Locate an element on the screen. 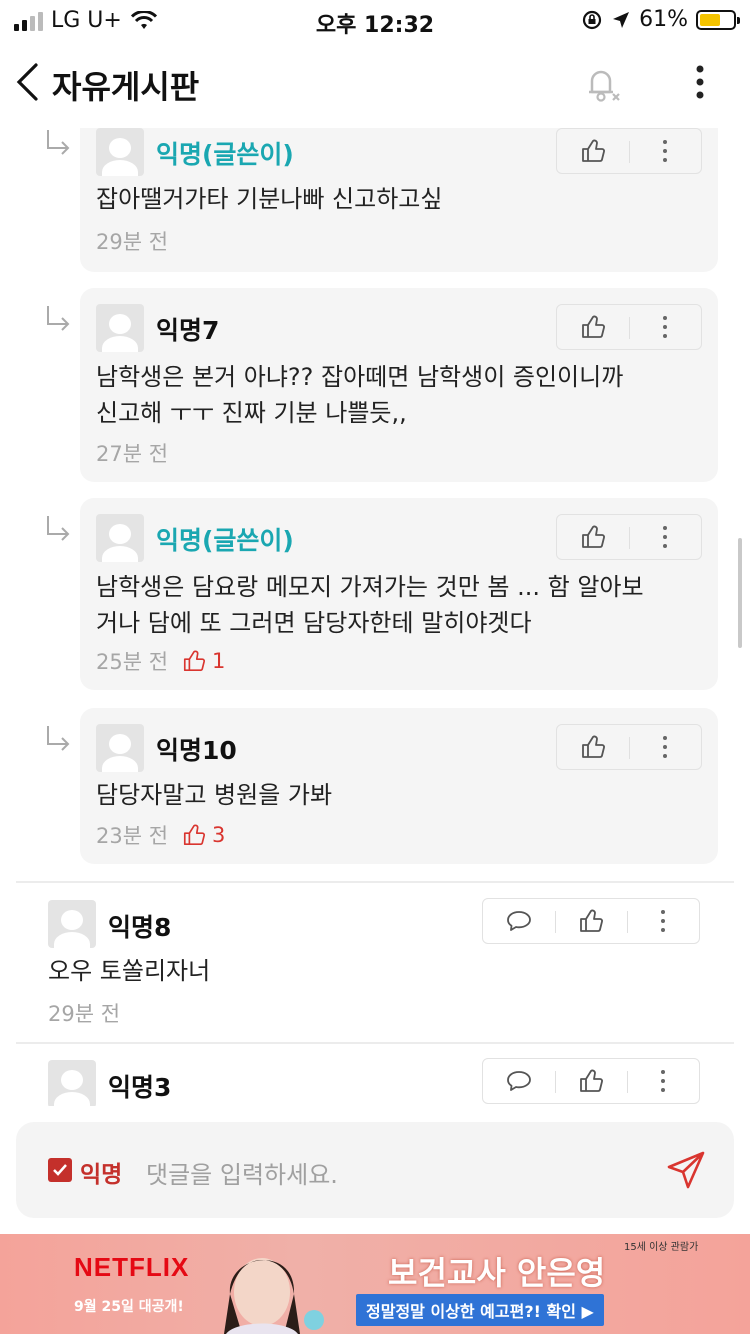 This screenshot has height=1334, width=750. ad-cta-button: 정말정말 이상한 예고편?! 확인 ▶ is located at coordinates (480, 1310).